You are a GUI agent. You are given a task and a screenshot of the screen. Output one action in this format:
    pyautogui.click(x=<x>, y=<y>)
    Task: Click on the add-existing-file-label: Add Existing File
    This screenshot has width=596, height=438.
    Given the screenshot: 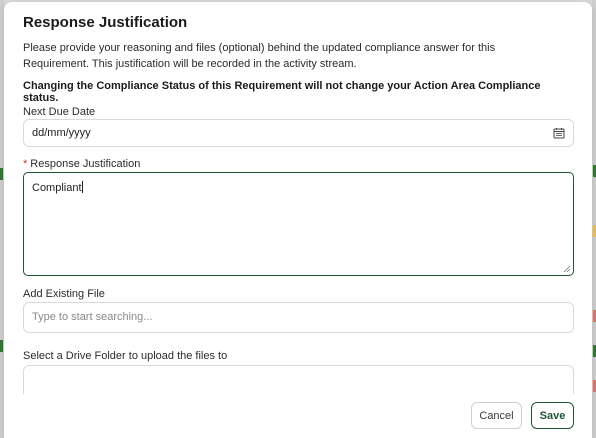 What is the action you would take?
    pyautogui.click(x=64, y=294)
    